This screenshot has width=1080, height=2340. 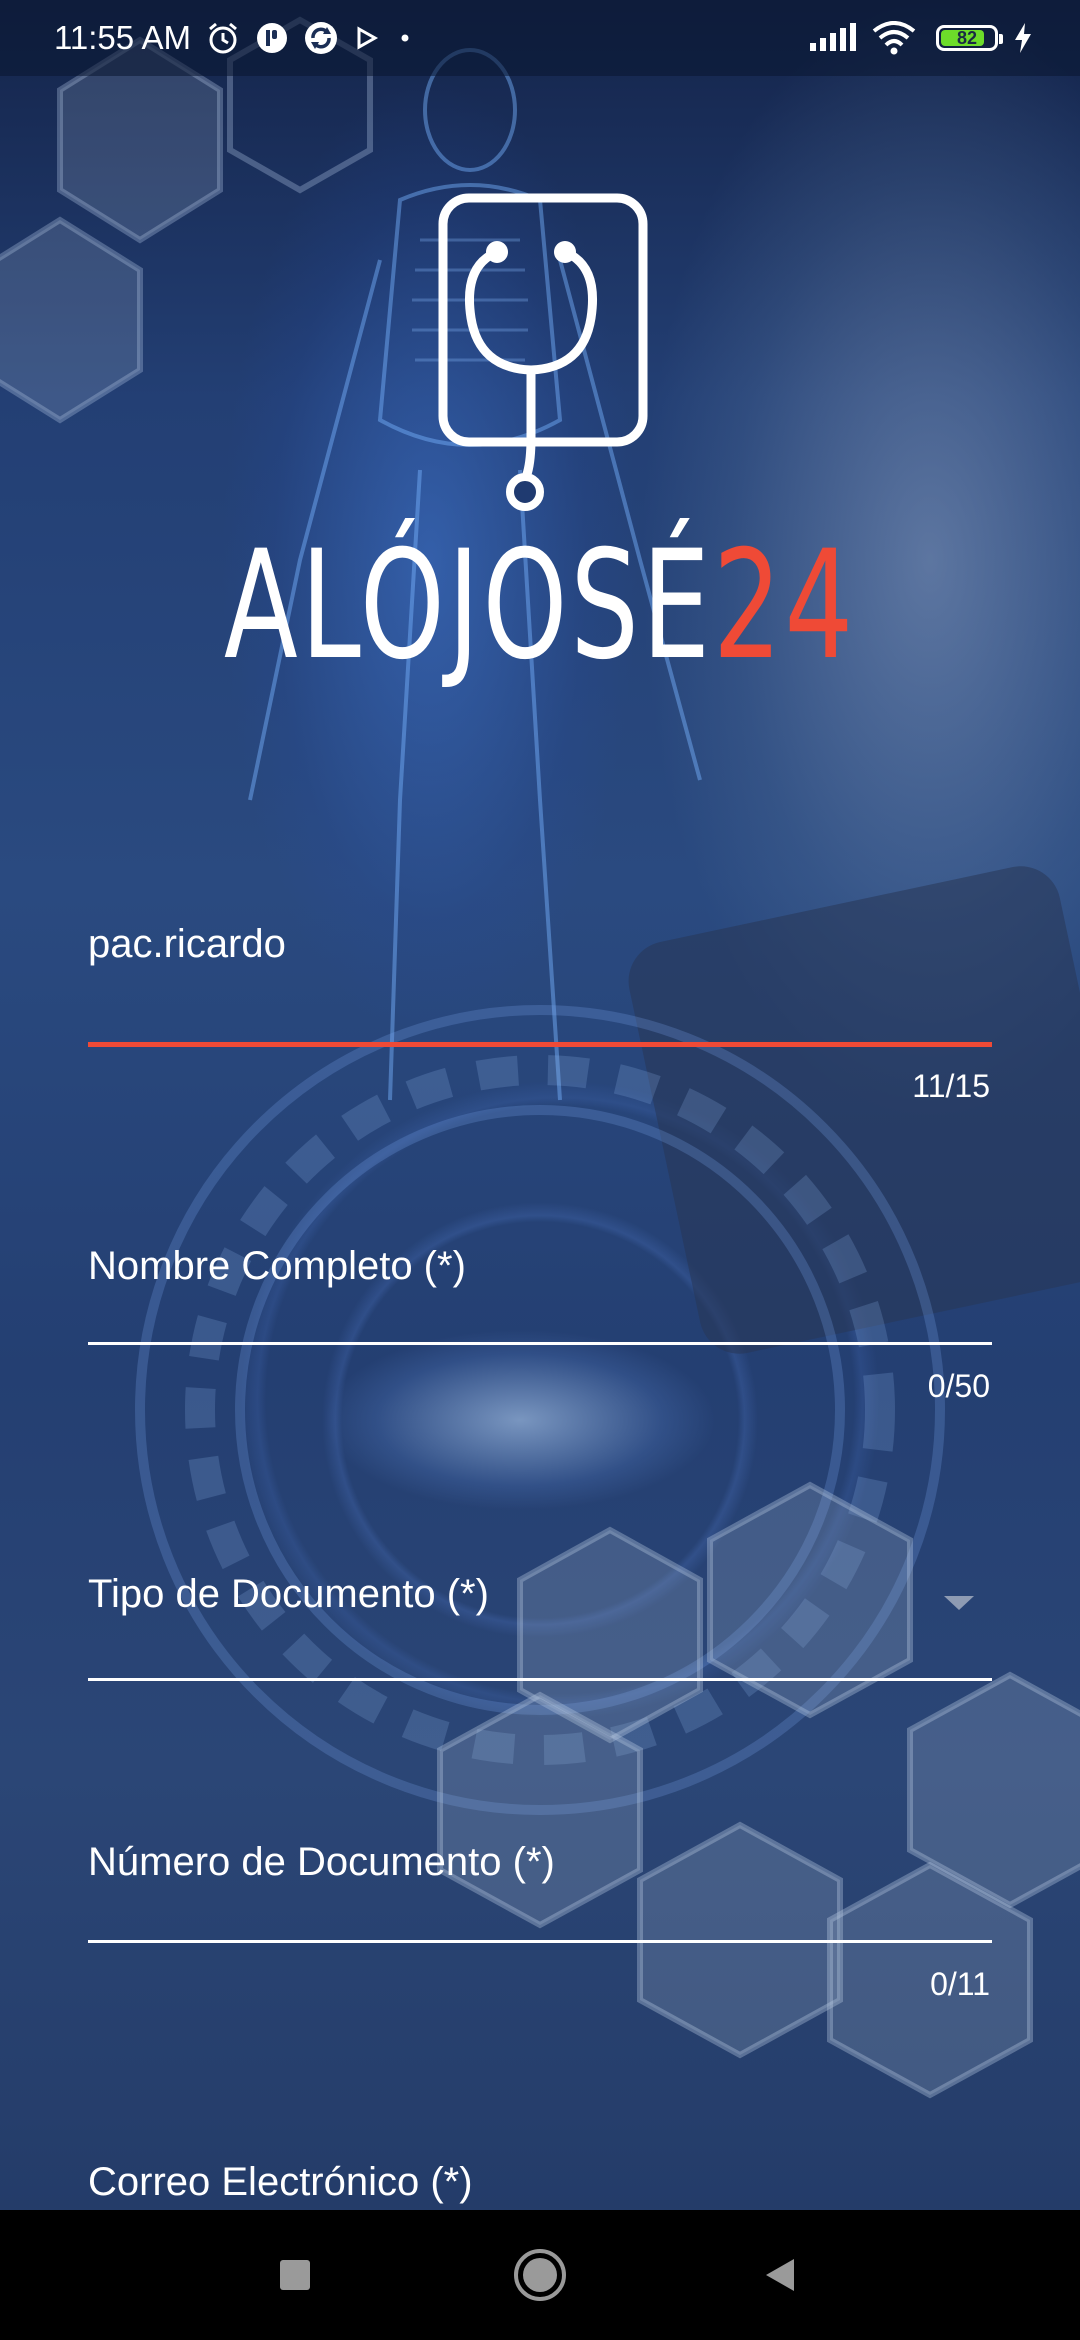 What do you see at coordinates (295, 2275) in the screenshot?
I see `recents-square-icon` at bounding box center [295, 2275].